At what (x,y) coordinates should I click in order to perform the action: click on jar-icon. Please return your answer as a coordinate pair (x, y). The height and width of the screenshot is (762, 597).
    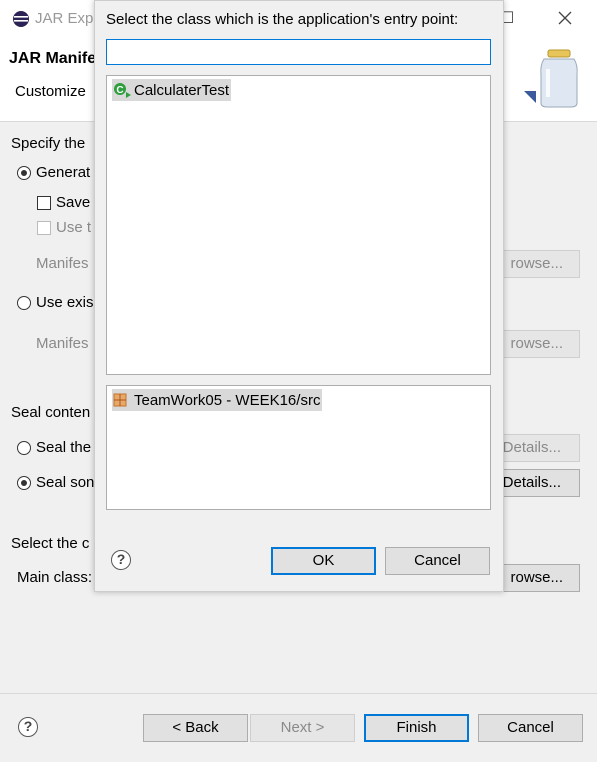
    Looking at the image, I should click on (551, 78).